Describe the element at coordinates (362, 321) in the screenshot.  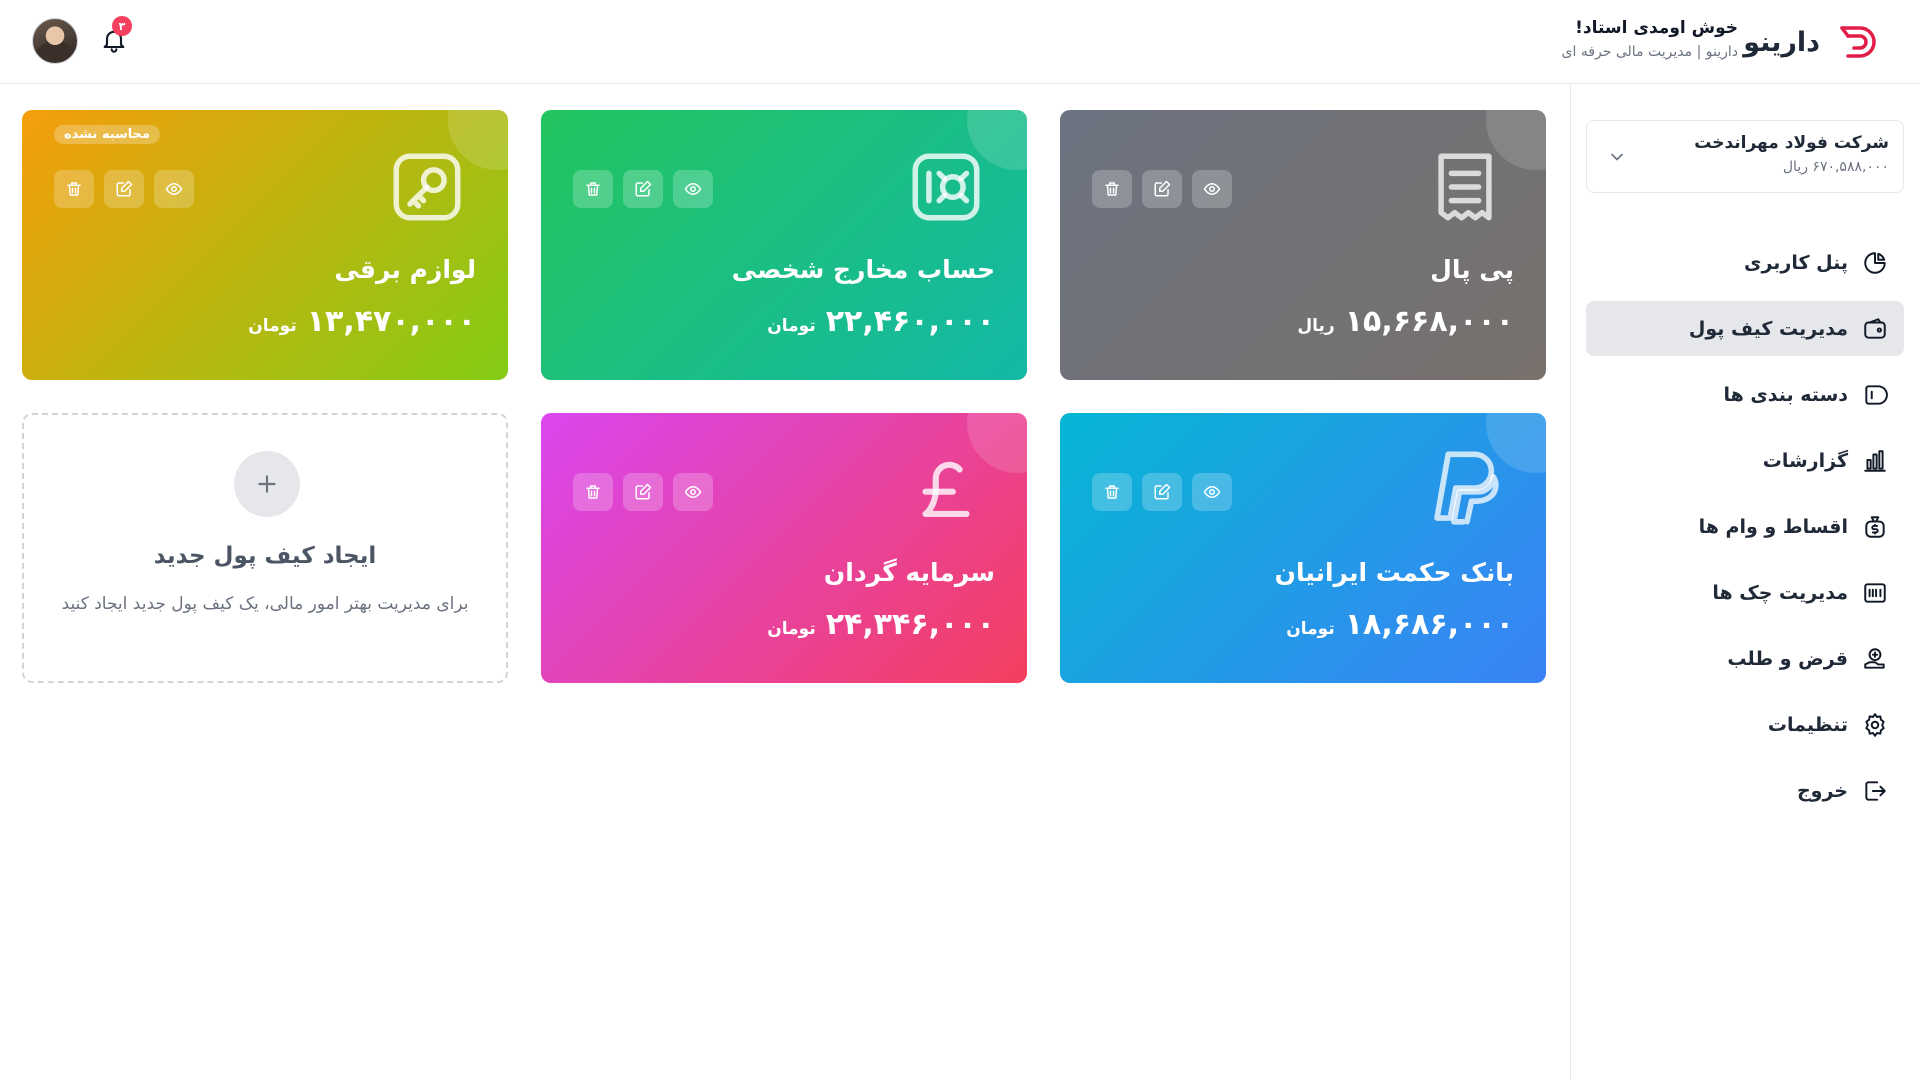
I see `wallet-balance: ۱۳,۴۷۰,۰۰۰ تومان` at that location.